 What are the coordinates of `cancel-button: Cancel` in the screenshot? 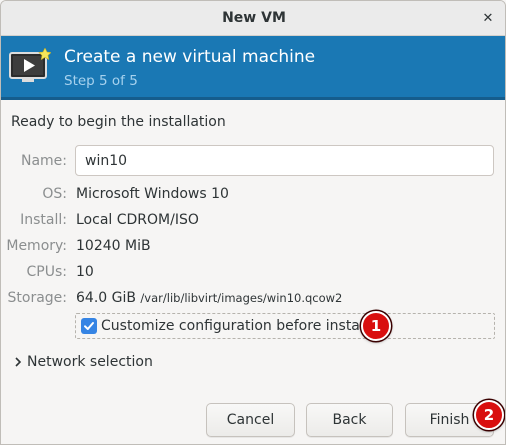 It's located at (250, 420).